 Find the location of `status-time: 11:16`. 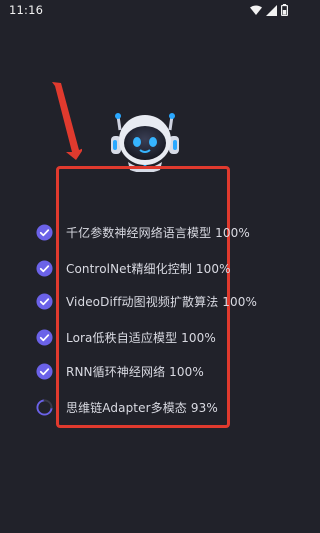

status-time: 11:16 is located at coordinates (26, 10).